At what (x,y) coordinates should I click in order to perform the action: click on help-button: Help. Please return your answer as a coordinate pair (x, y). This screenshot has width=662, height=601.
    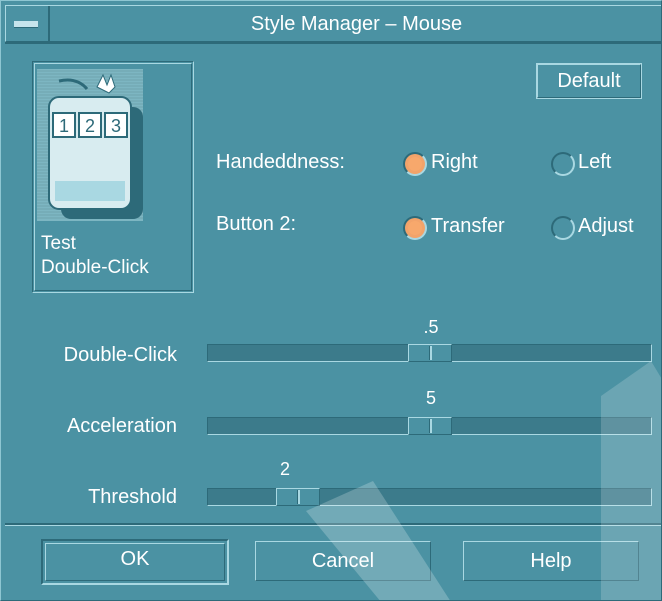
    Looking at the image, I should click on (551, 561).